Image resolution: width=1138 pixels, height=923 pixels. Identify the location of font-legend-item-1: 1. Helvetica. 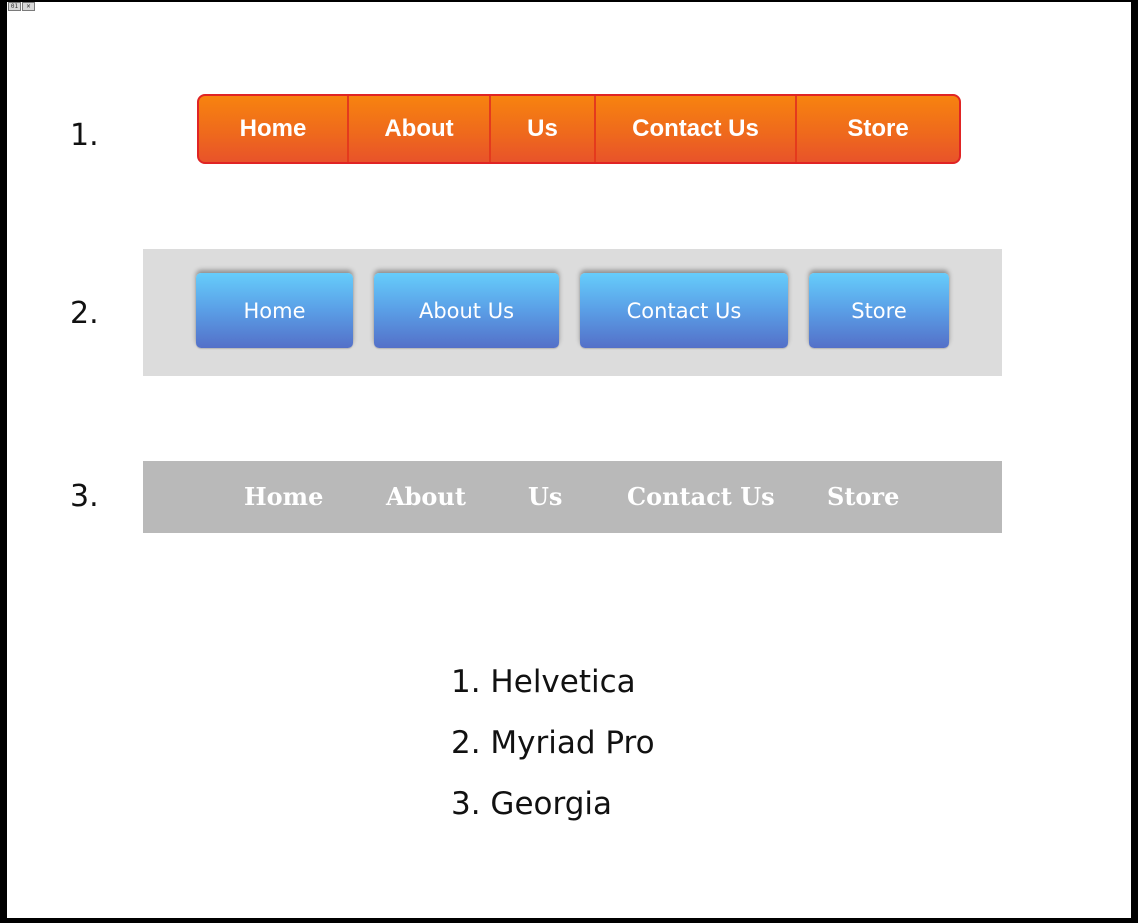
(543, 682).